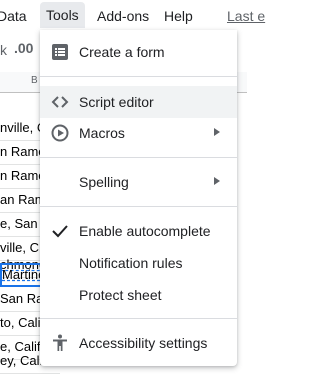  I want to click on protect-sheet-item: Protect sheet, so click(138, 295).